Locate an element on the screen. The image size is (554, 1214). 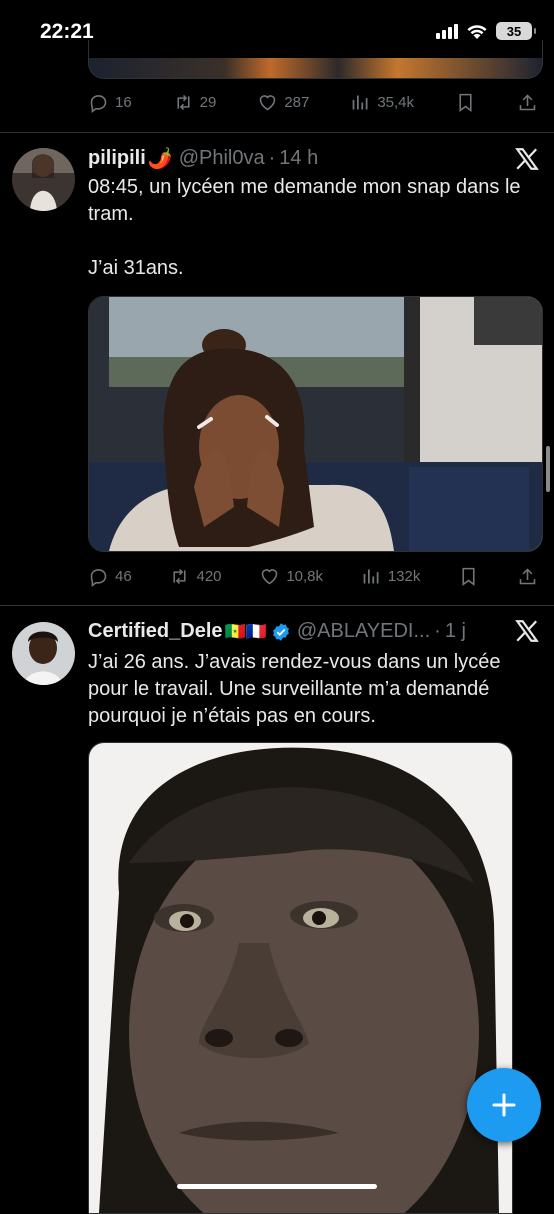
reply-button: 16 is located at coordinates (110, 102).